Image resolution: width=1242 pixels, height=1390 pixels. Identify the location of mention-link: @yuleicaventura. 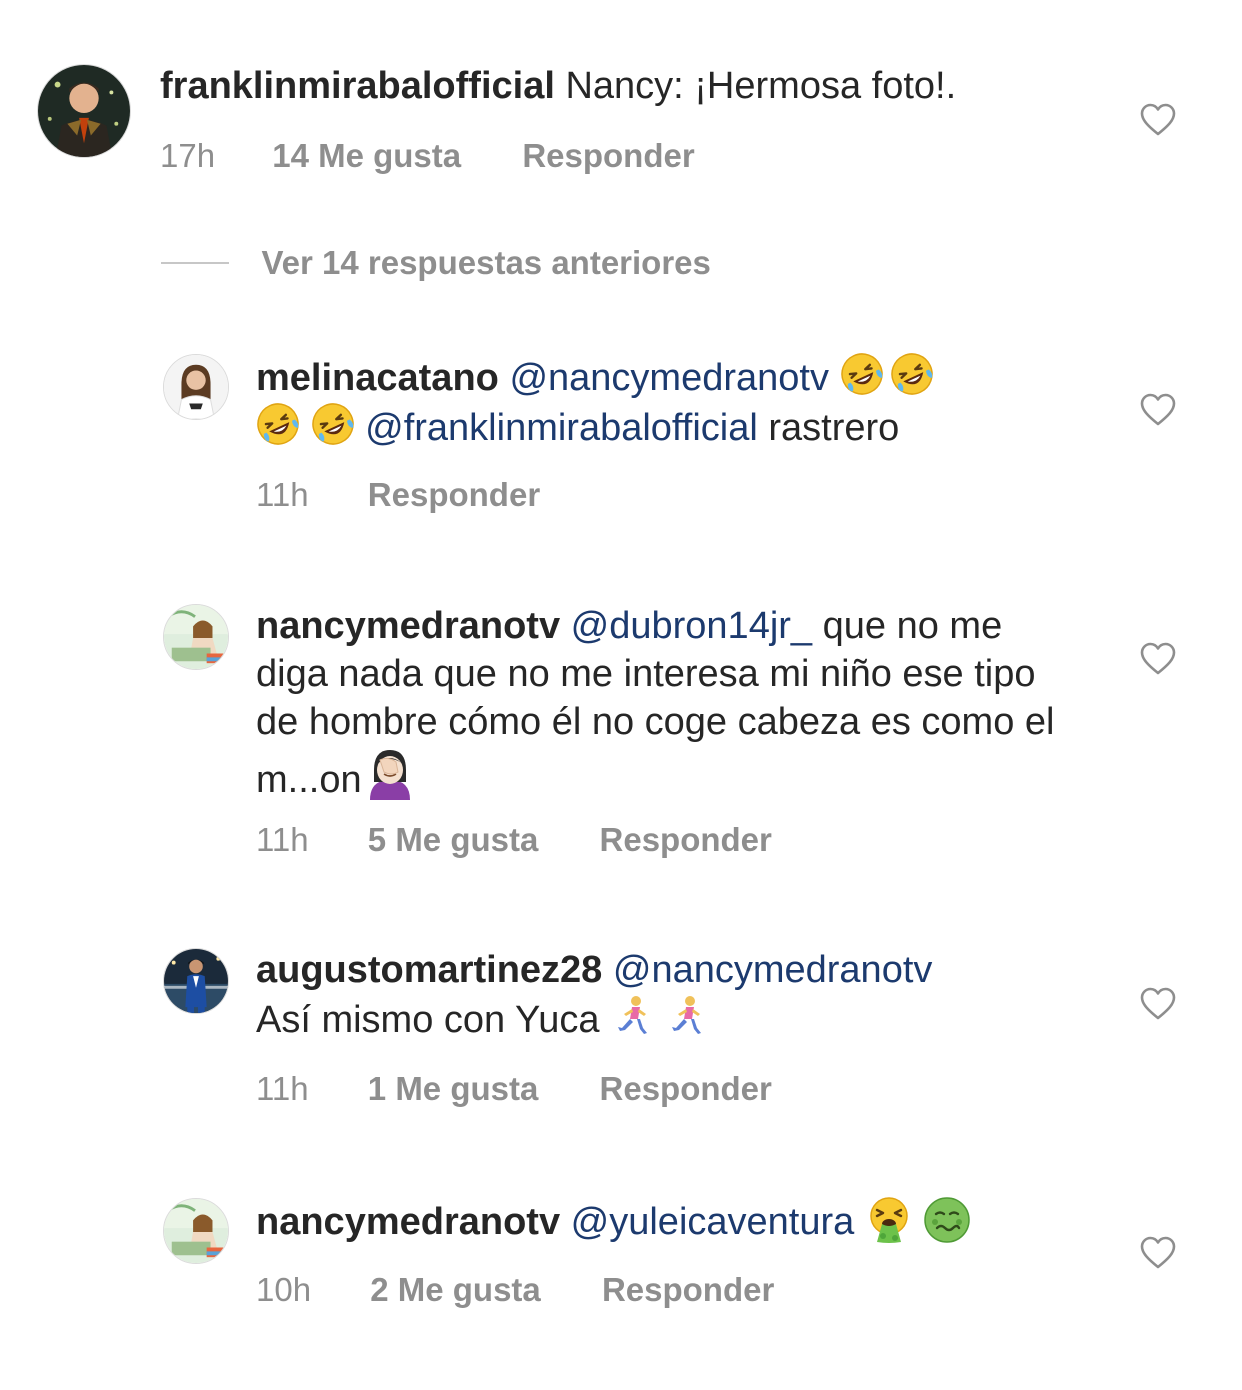
(713, 1222).